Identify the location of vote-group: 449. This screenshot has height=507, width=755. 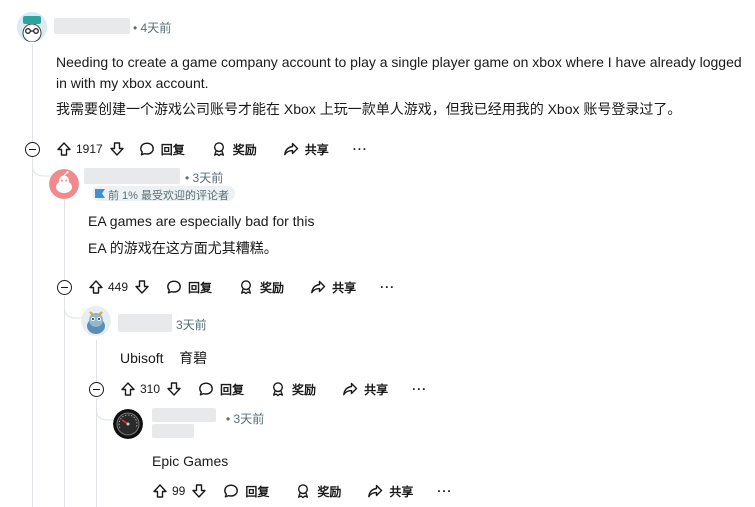
(119, 287).